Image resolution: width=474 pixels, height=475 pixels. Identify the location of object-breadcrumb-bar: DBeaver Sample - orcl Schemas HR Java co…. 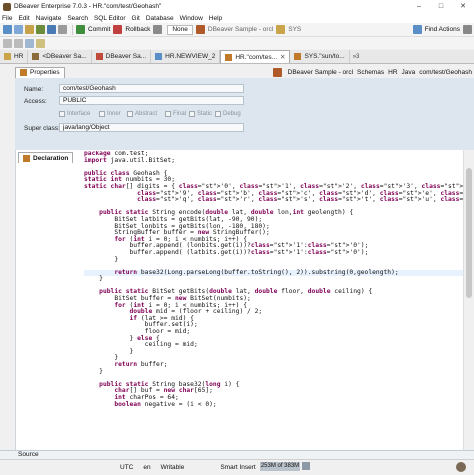
(370, 72).